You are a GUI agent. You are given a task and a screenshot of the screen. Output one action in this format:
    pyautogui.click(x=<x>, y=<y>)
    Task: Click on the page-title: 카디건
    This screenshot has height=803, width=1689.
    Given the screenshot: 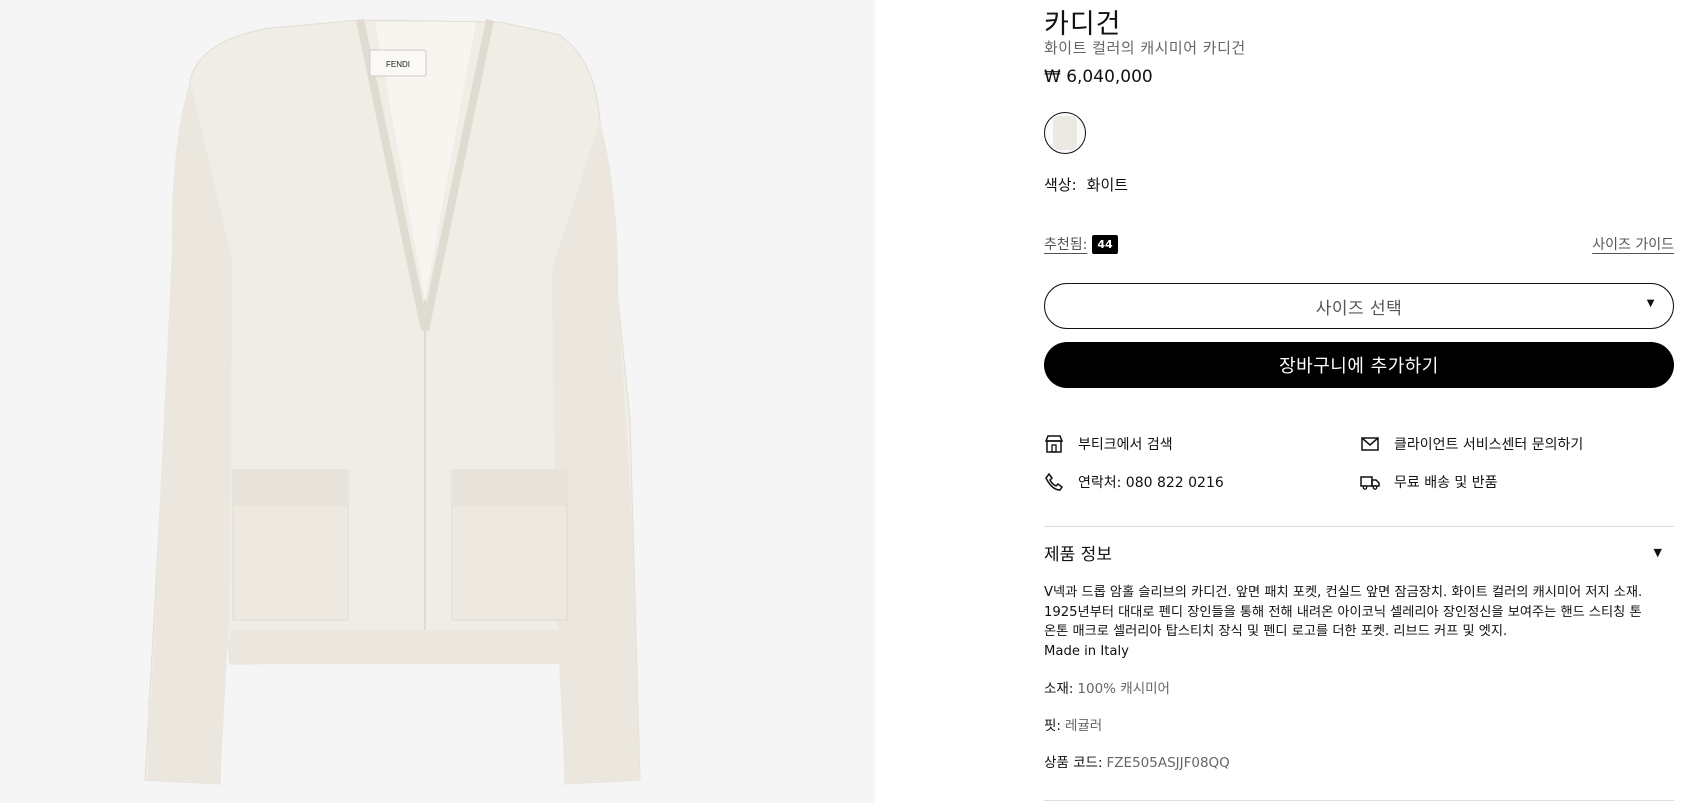 What is the action you would take?
    pyautogui.click(x=1083, y=24)
    